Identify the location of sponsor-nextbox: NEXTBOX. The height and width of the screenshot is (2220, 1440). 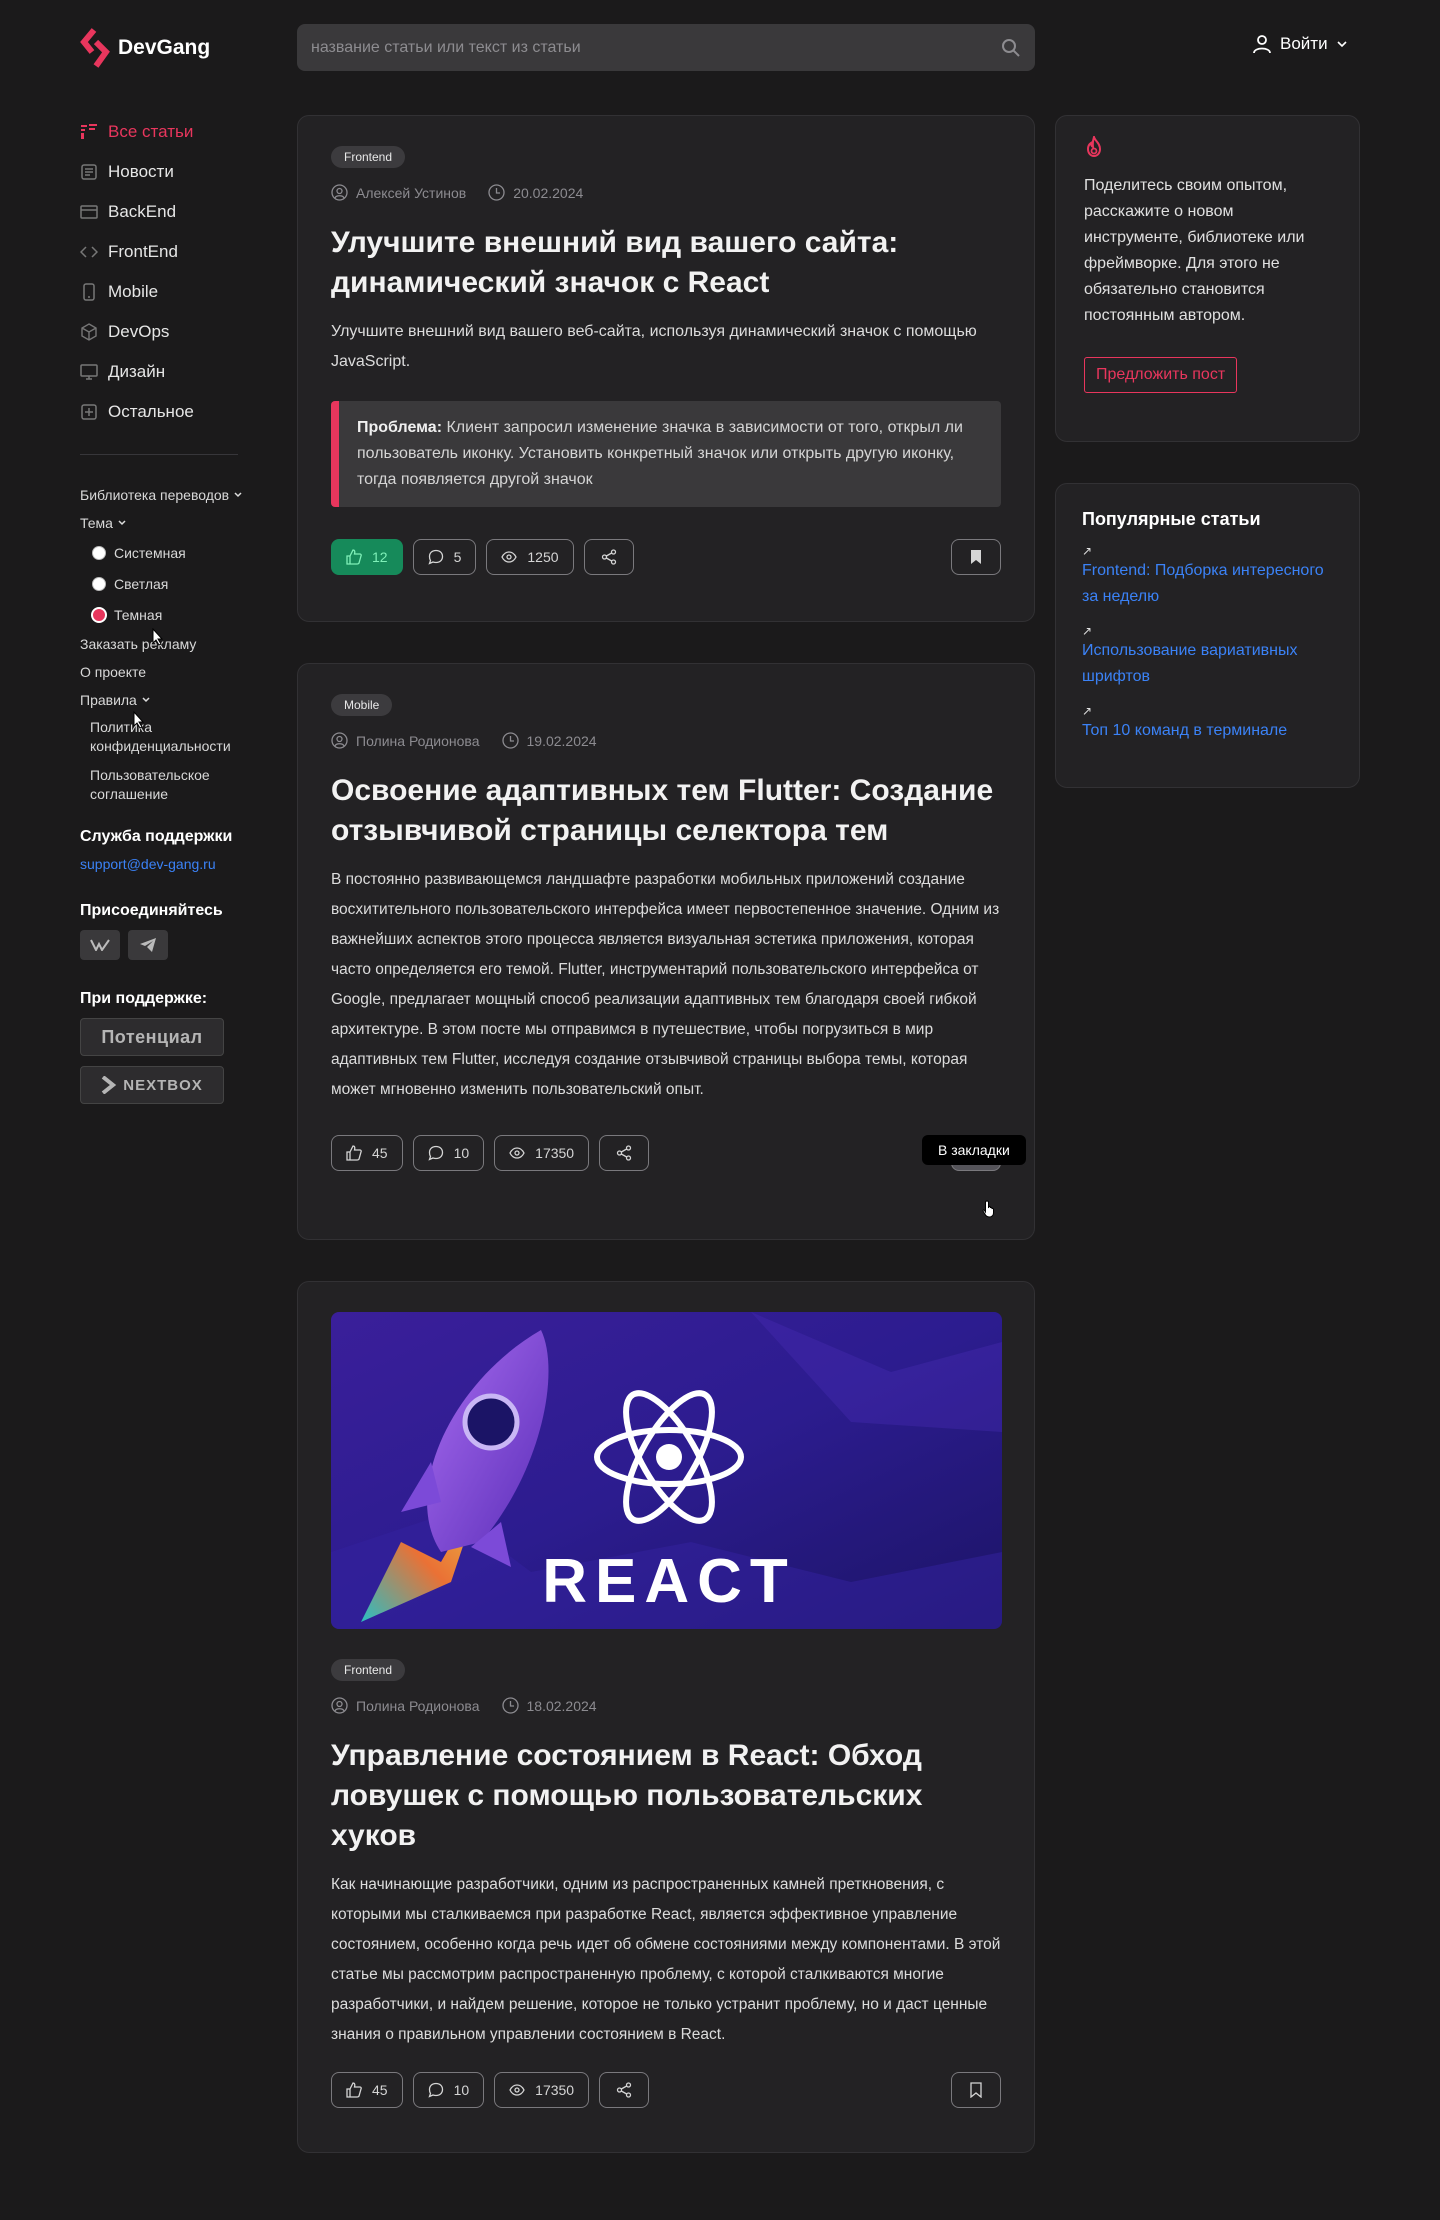
(152, 1085).